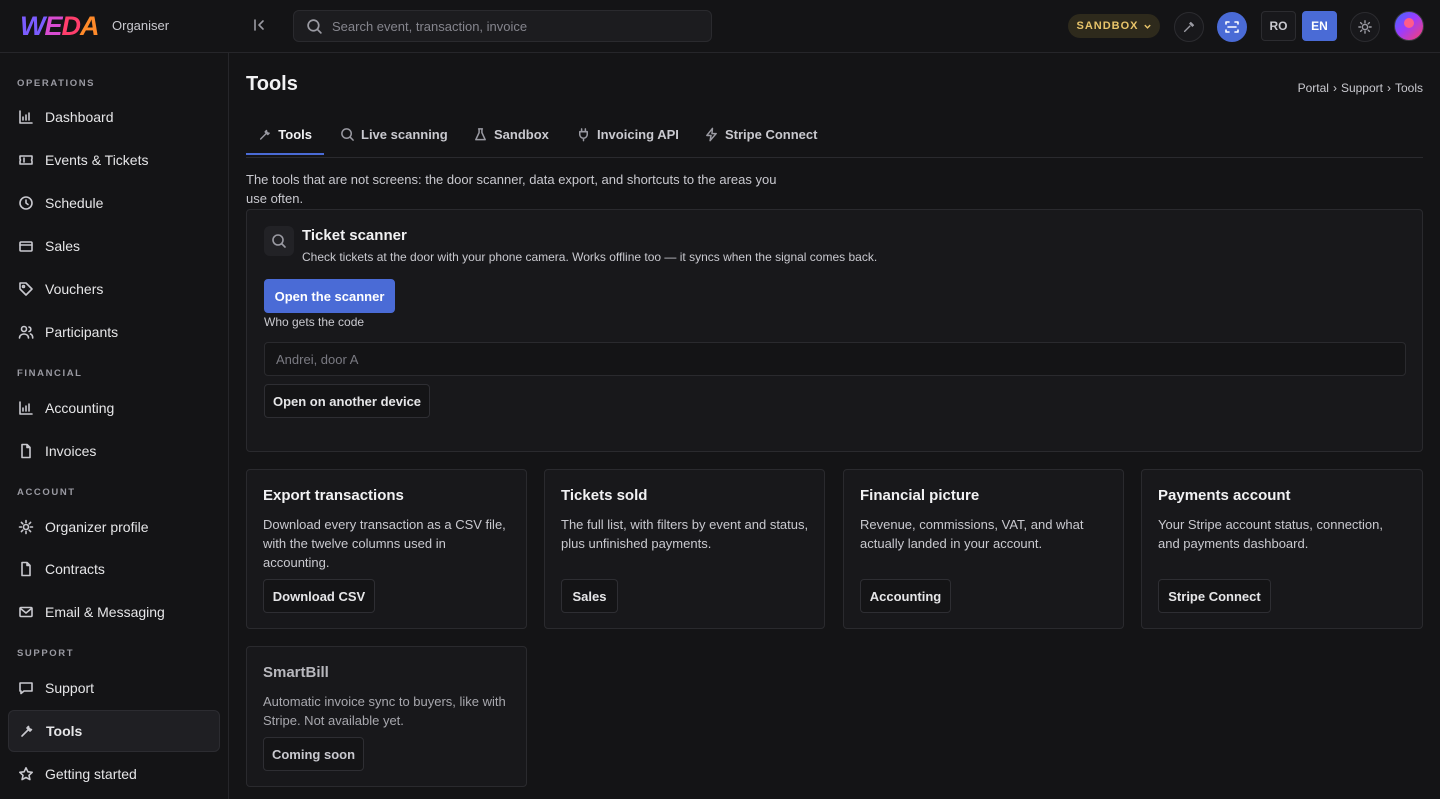 This screenshot has width=1440, height=799. What do you see at coordinates (114, 160) in the screenshot?
I see `sidebar-item-events-tickets: Events & Tickets` at bounding box center [114, 160].